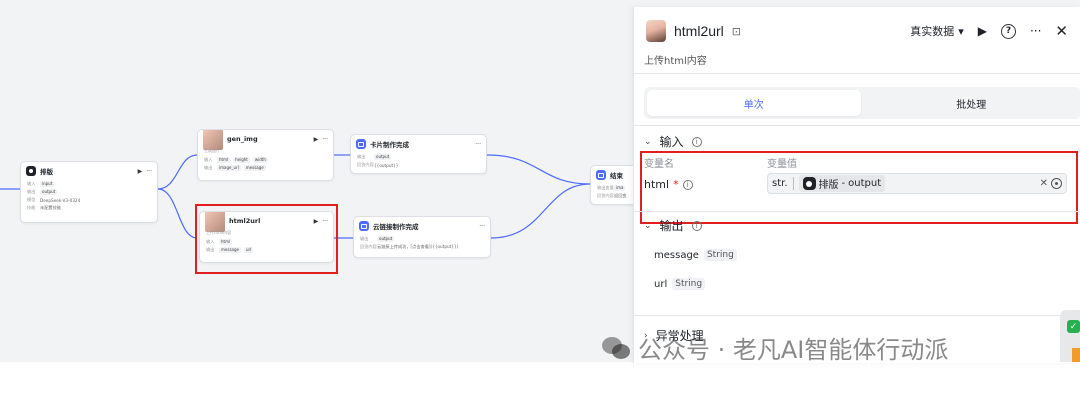  I want to click on output-section-header: ⌄ 输出 i, so click(673, 225).